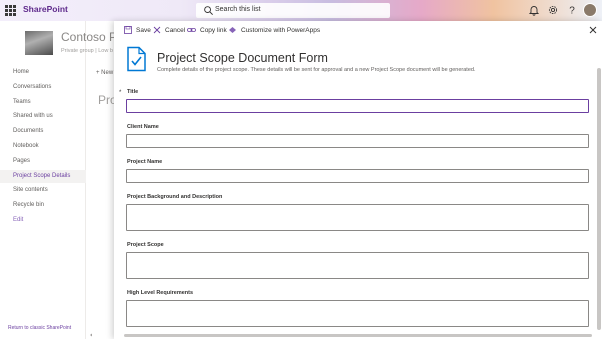  Describe the element at coordinates (28, 205) in the screenshot. I see `nav-item-recycle-bin: Recycle bin` at that location.